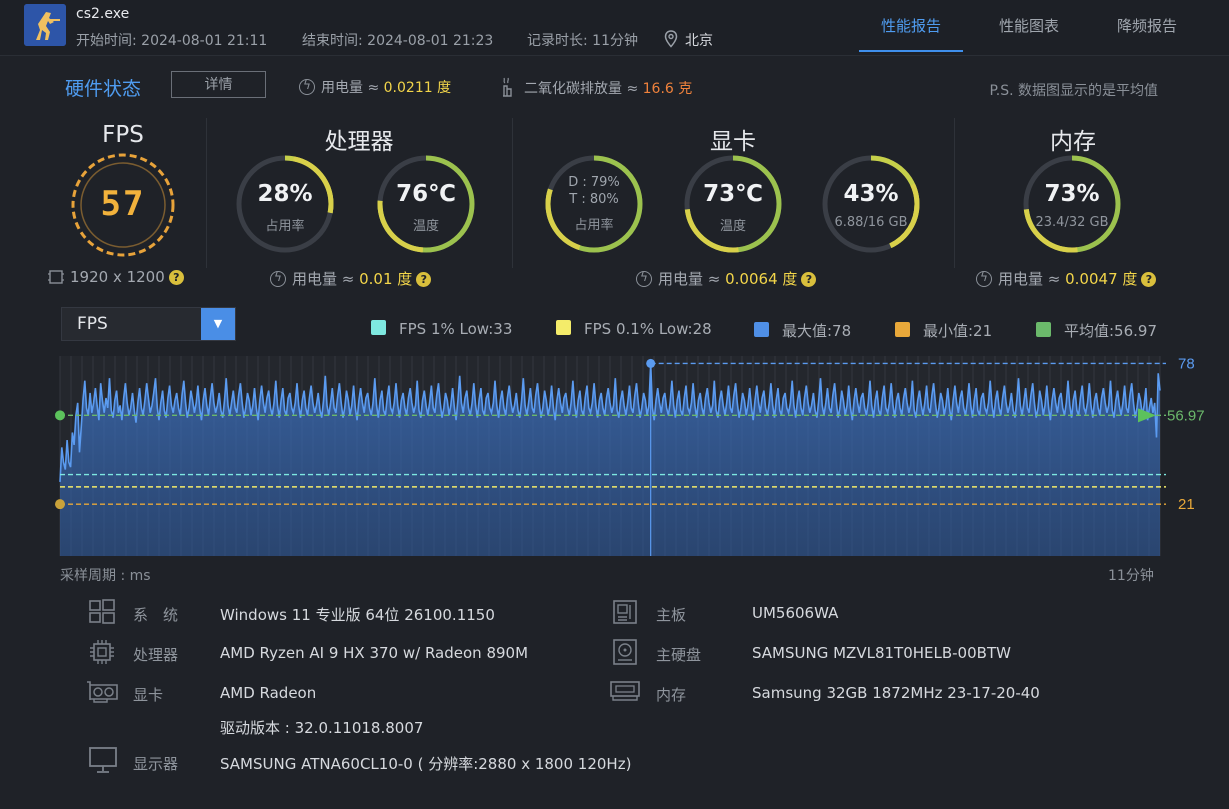 This screenshot has width=1229, height=809. What do you see at coordinates (1066, 278) in the screenshot?
I see `memory-power: 用电量 ≈ 0.0047 度?` at bounding box center [1066, 278].